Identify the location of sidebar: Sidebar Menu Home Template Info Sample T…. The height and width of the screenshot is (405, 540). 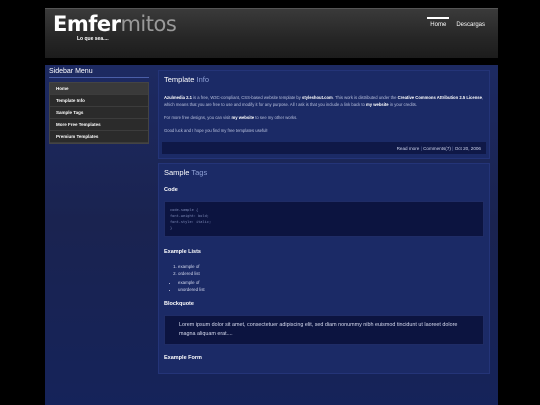
(99, 106).